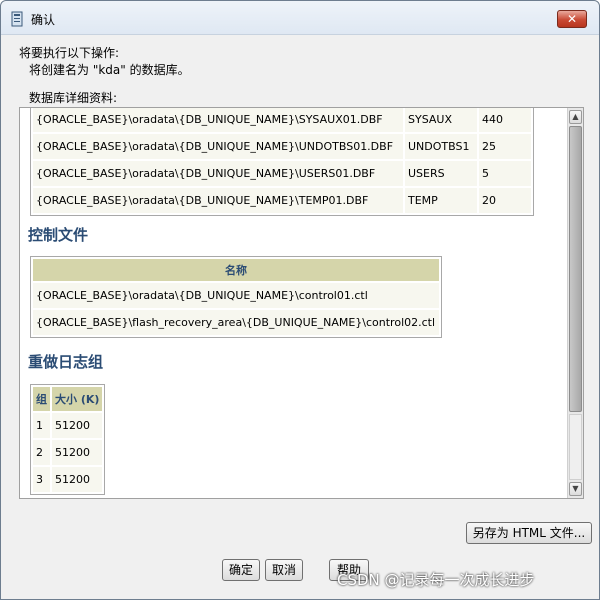  I want to click on tablespace-size: 25, so click(505, 146).